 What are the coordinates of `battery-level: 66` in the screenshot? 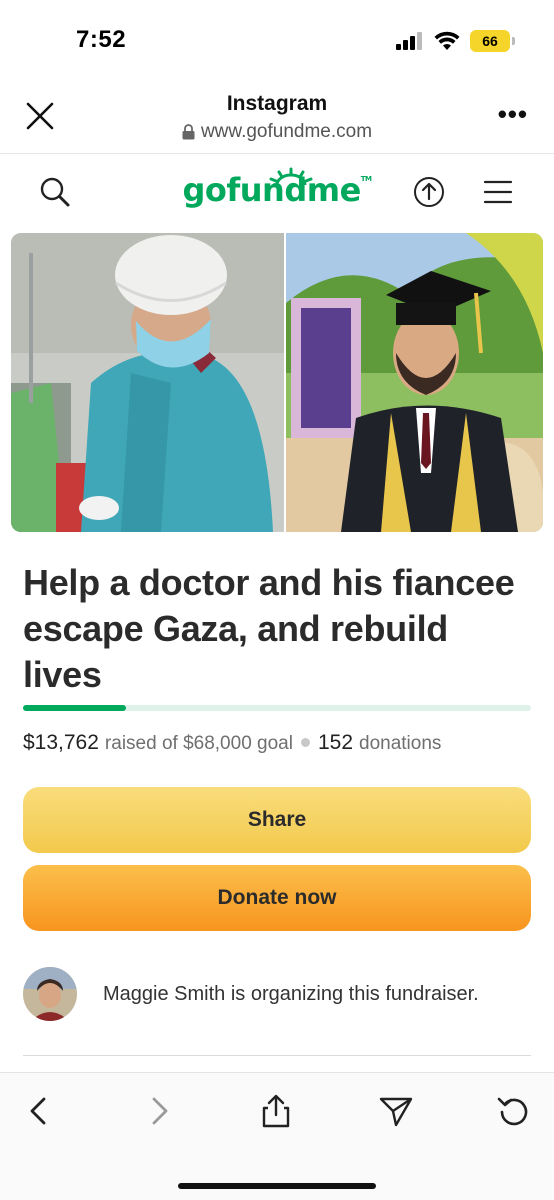 It's located at (490, 41).